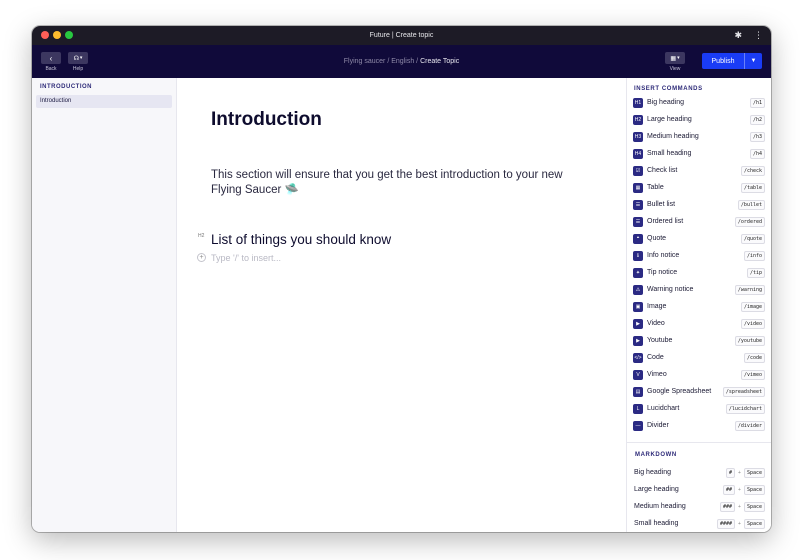 The image size is (800, 560). What do you see at coordinates (757, 102) in the screenshot?
I see `command-shortcut: /h1` at bounding box center [757, 102].